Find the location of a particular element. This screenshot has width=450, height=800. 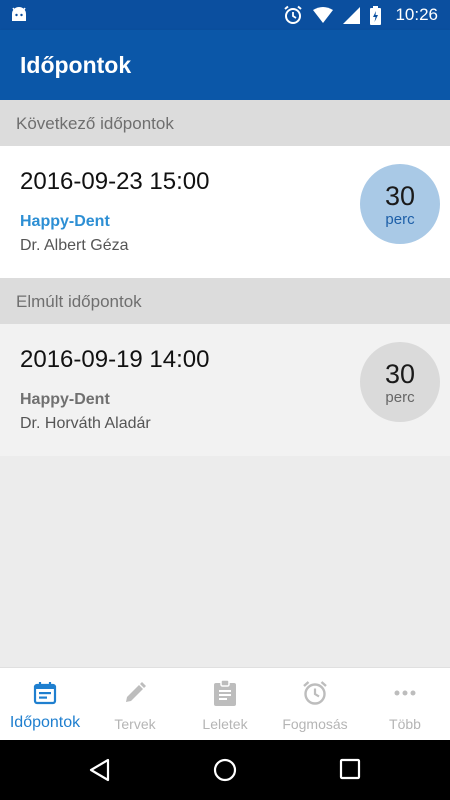

back-icon is located at coordinates (99, 770).